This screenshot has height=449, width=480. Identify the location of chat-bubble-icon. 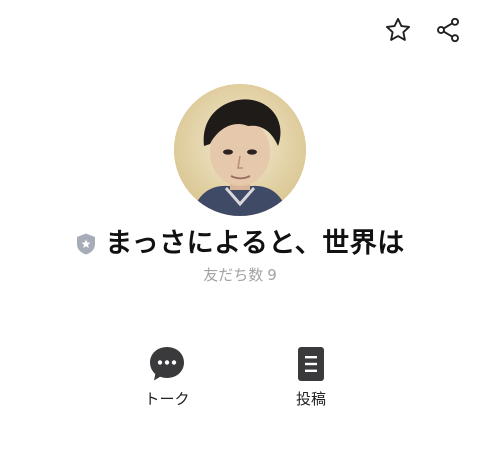
(167, 364).